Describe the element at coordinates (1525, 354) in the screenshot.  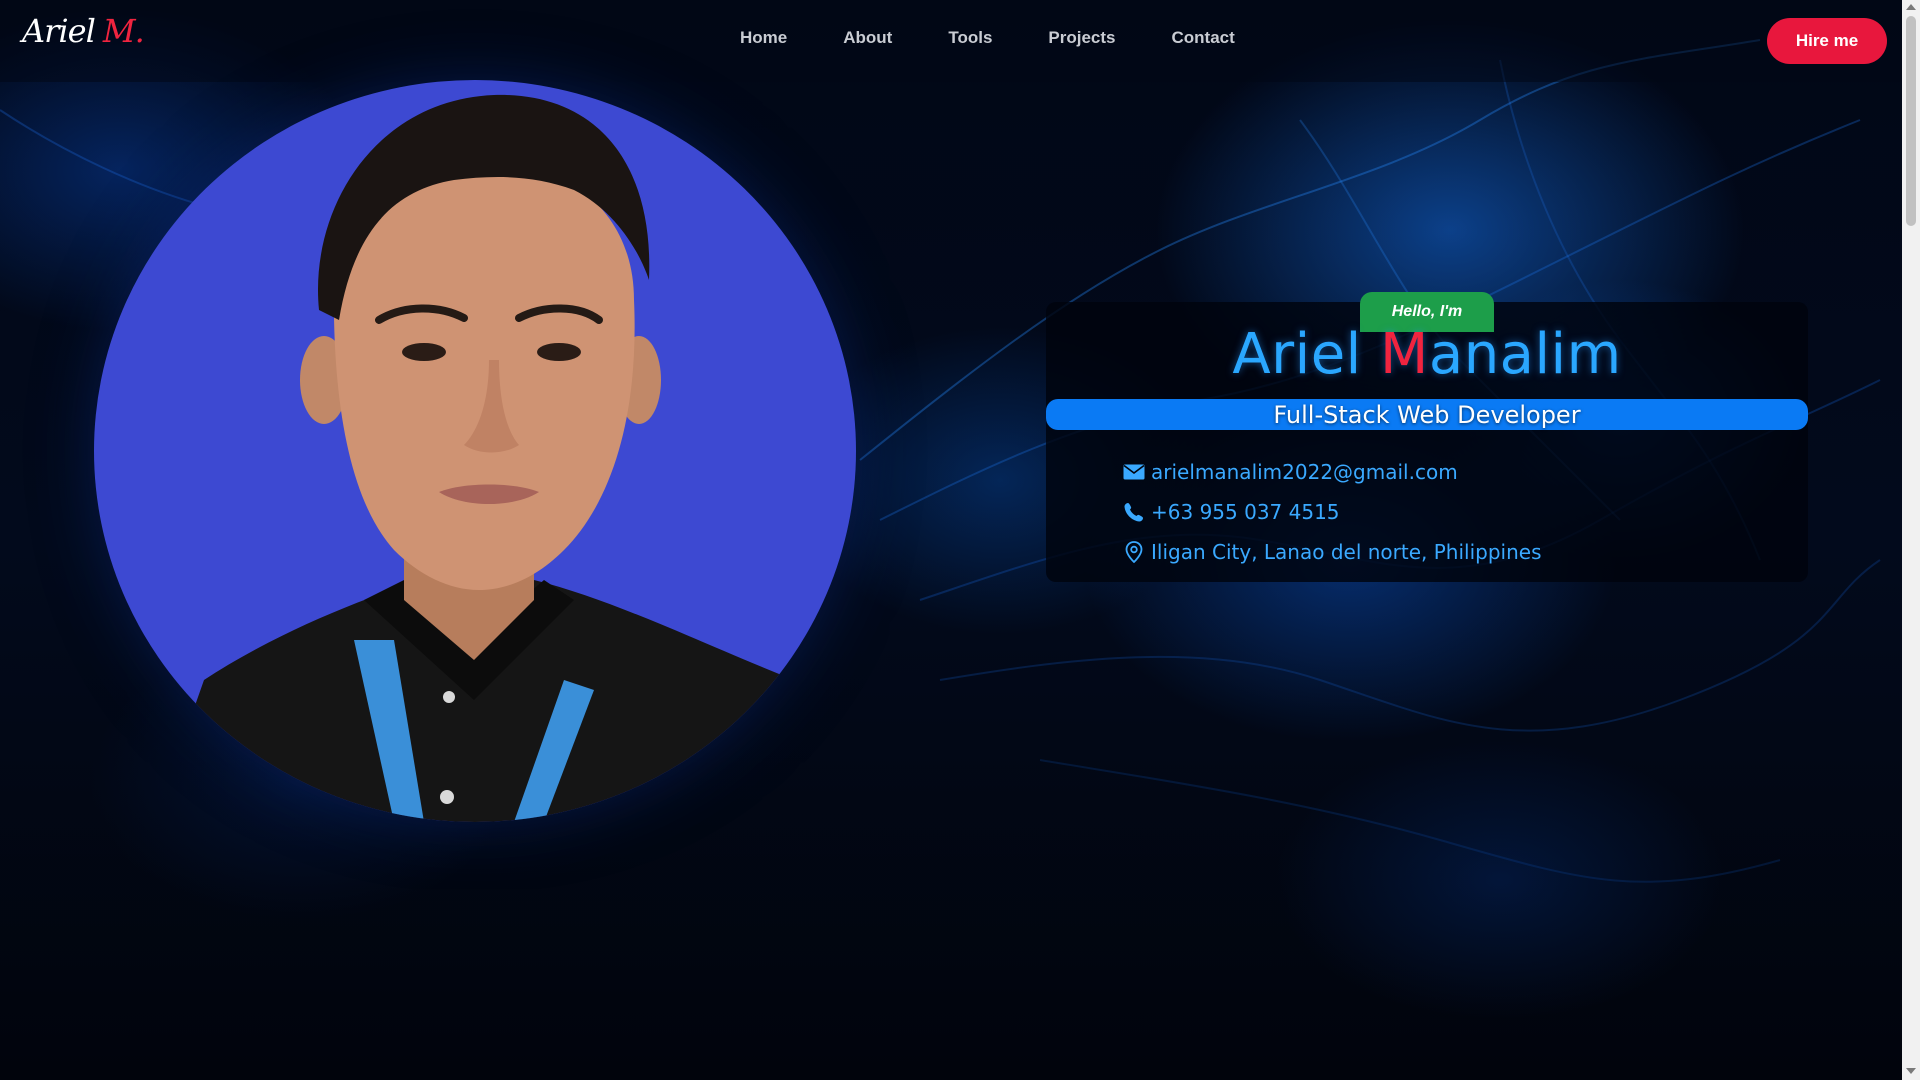
I see `name-rest: analim` at that location.